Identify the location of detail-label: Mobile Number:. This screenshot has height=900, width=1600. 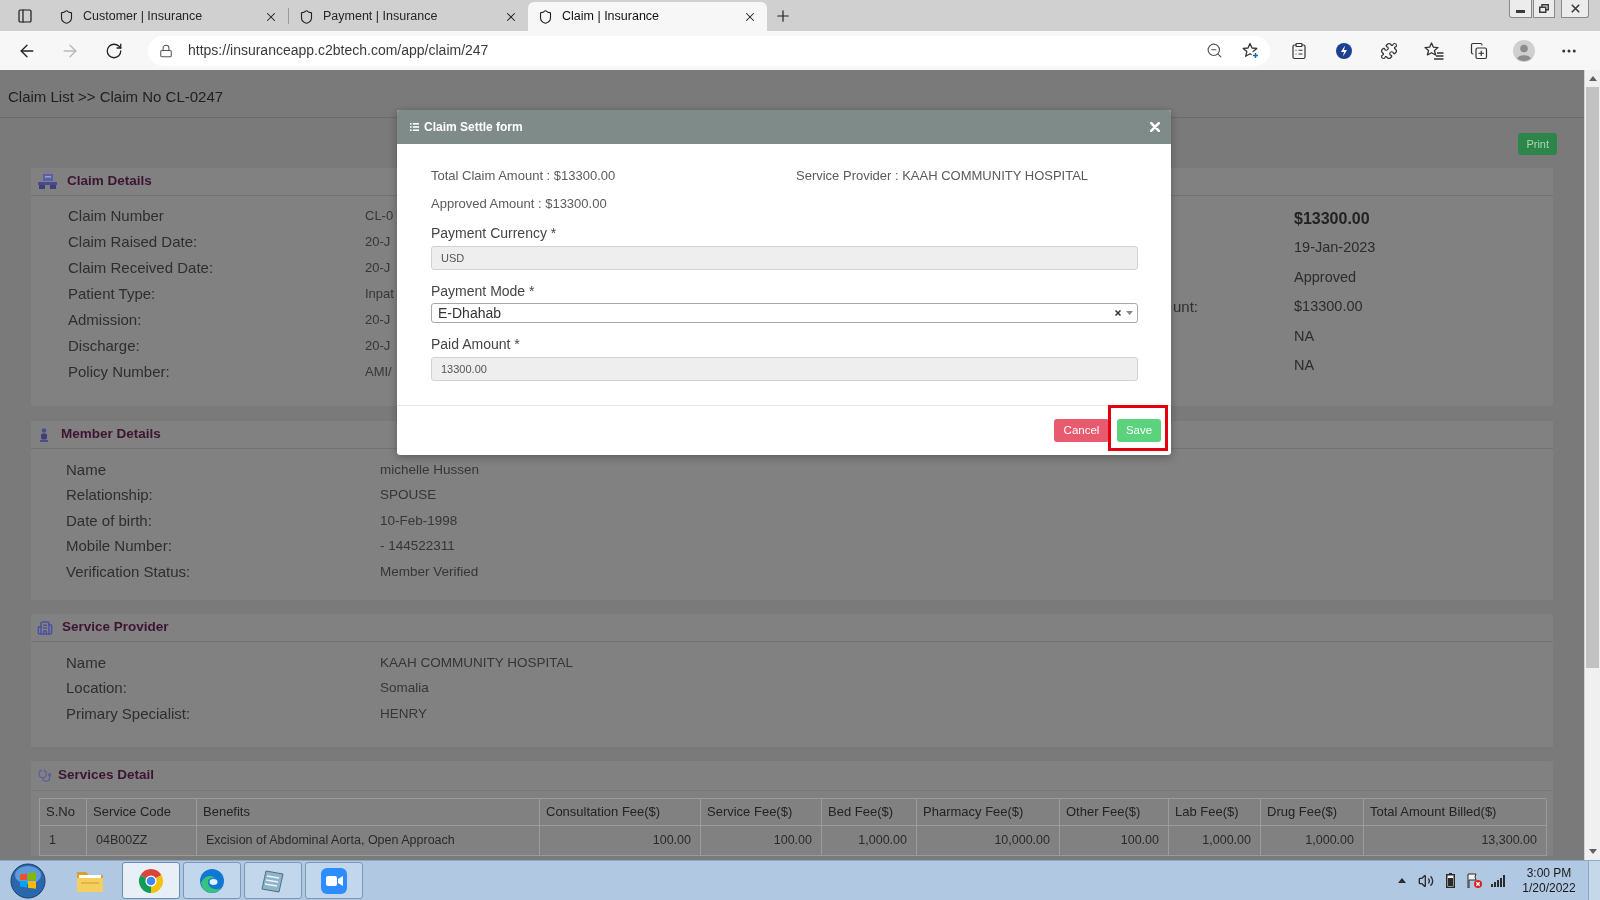
(119, 546).